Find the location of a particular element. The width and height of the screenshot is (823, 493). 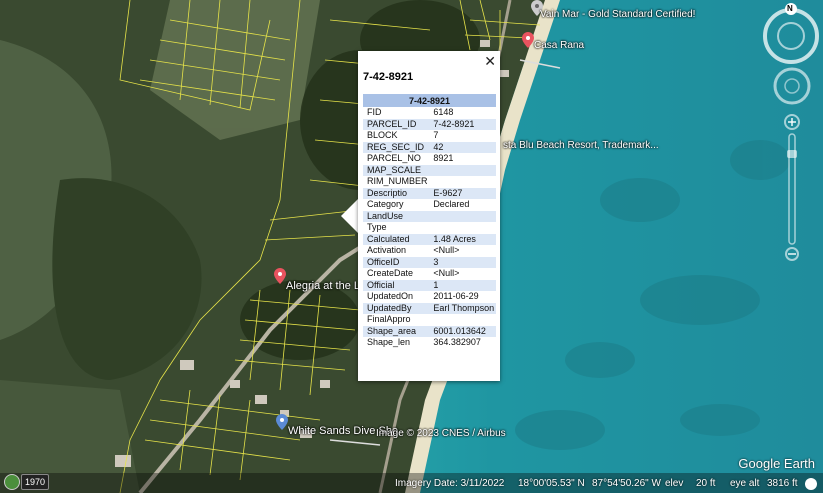

attribute-row: OfficeID 3 is located at coordinates (429, 262).